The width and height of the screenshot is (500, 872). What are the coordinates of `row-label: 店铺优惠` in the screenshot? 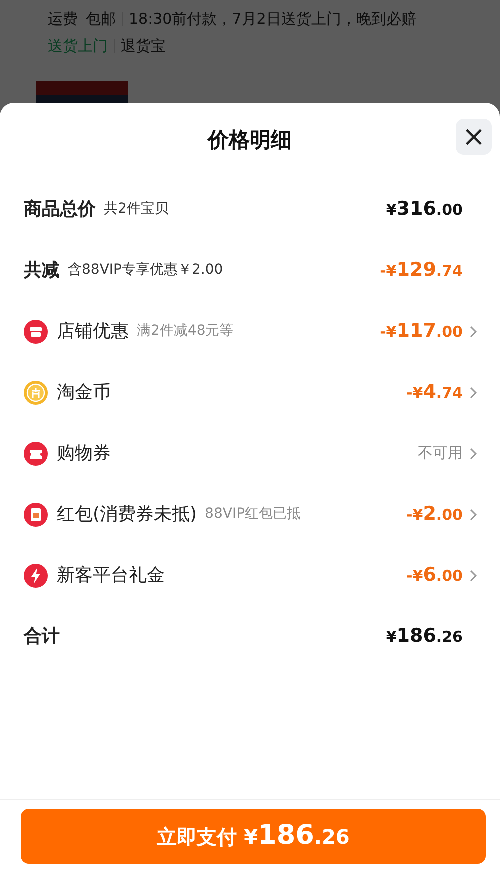 It's located at (93, 332).